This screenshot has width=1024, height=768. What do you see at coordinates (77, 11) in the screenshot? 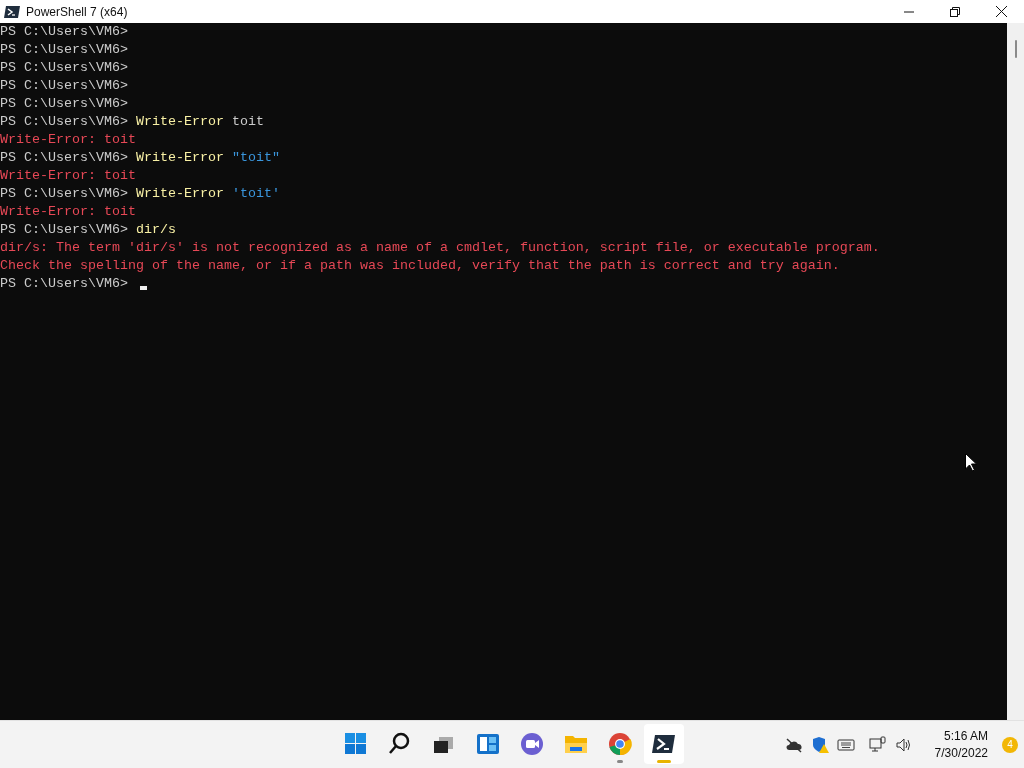
I see `window-title: PowerShell 7 (x64)` at bounding box center [77, 11].